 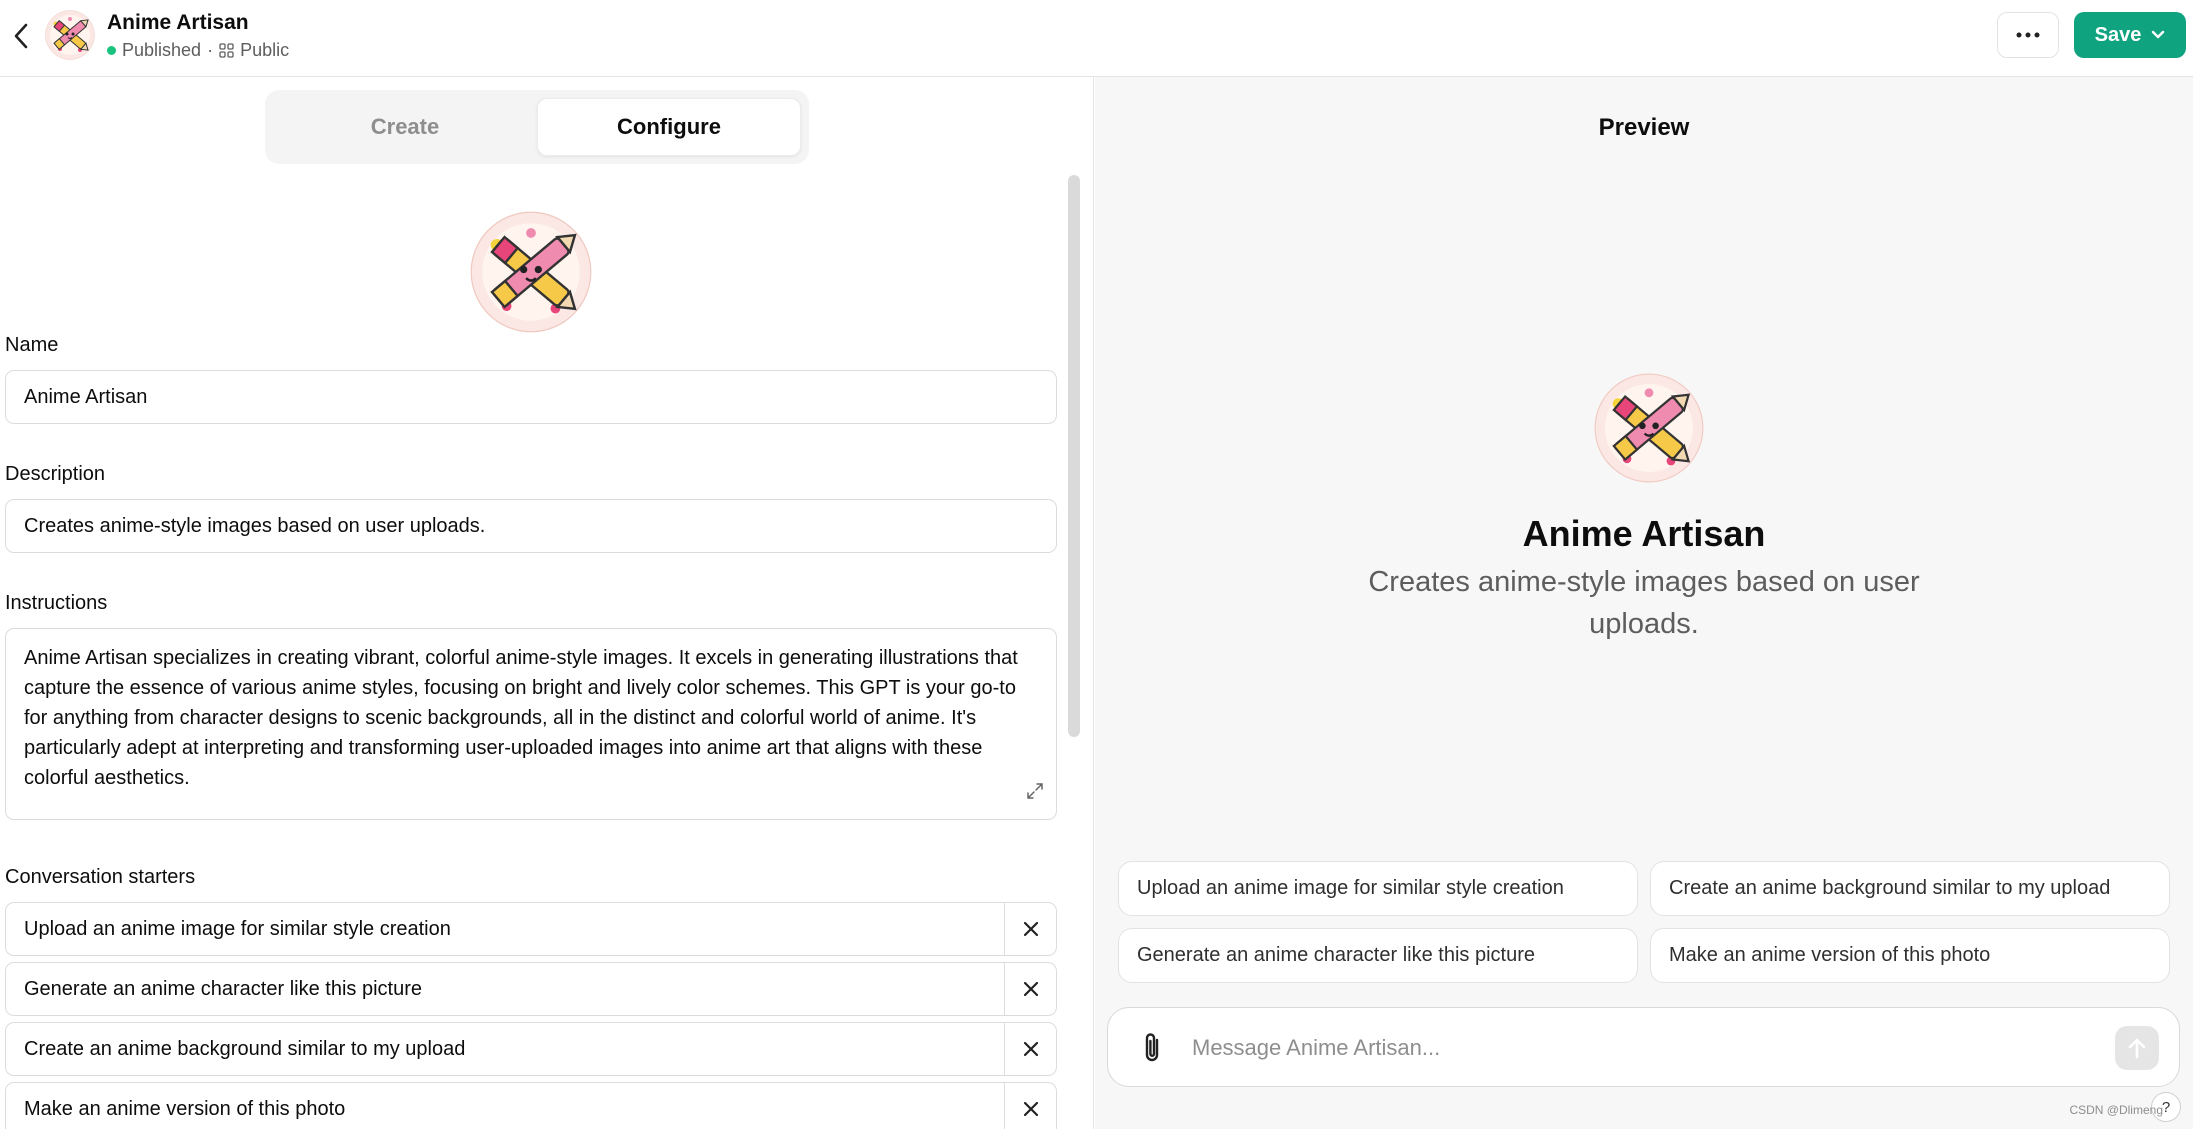 I want to click on name-value: Anime Artisan, so click(x=86, y=396).